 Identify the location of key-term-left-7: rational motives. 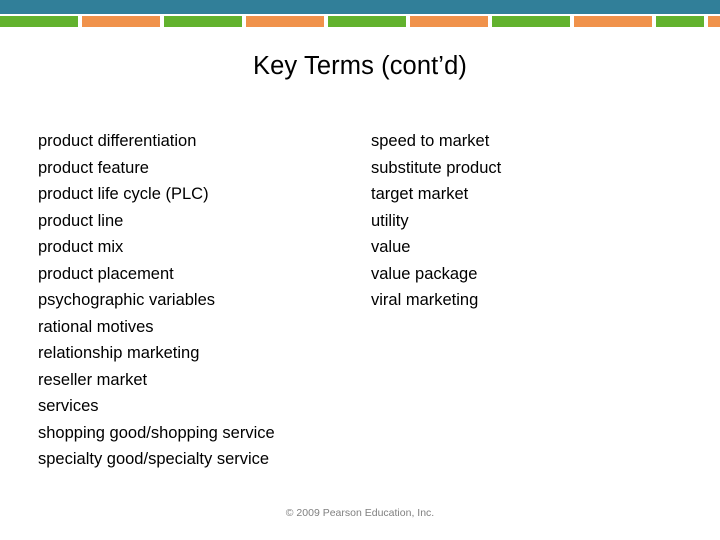
(96, 326).